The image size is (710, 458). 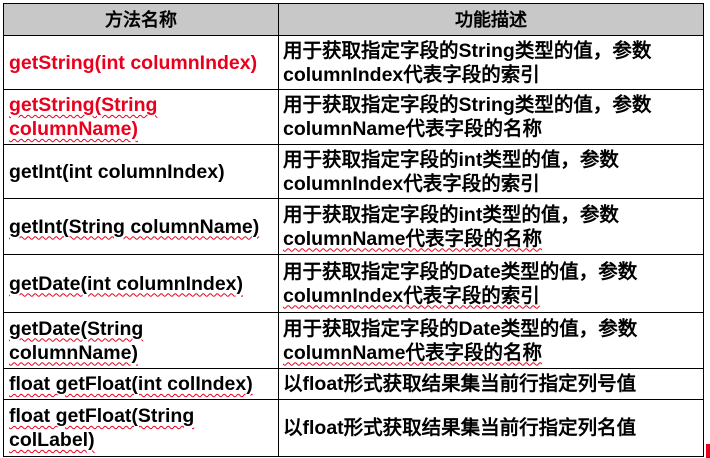 I want to click on method-signature: getDate(int columnIndex), so click(x=126, y=283).